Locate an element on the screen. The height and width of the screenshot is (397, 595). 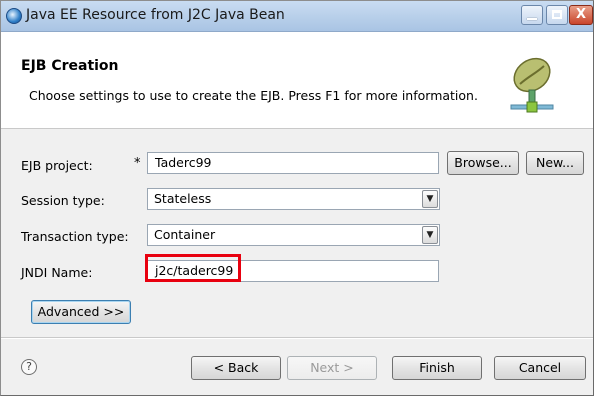
advanced-button: Advanced >> is located at coordinates (81, 312).